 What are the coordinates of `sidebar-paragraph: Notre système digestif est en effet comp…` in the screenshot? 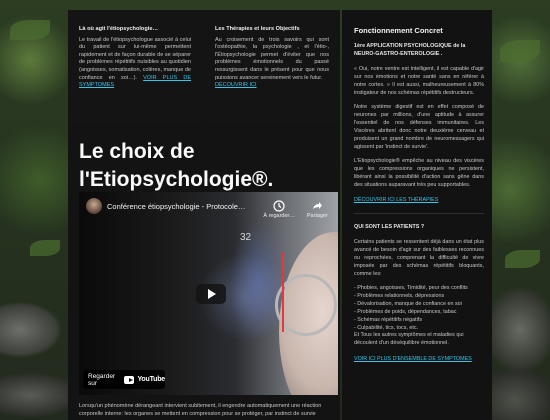 It's located at (419, 127).